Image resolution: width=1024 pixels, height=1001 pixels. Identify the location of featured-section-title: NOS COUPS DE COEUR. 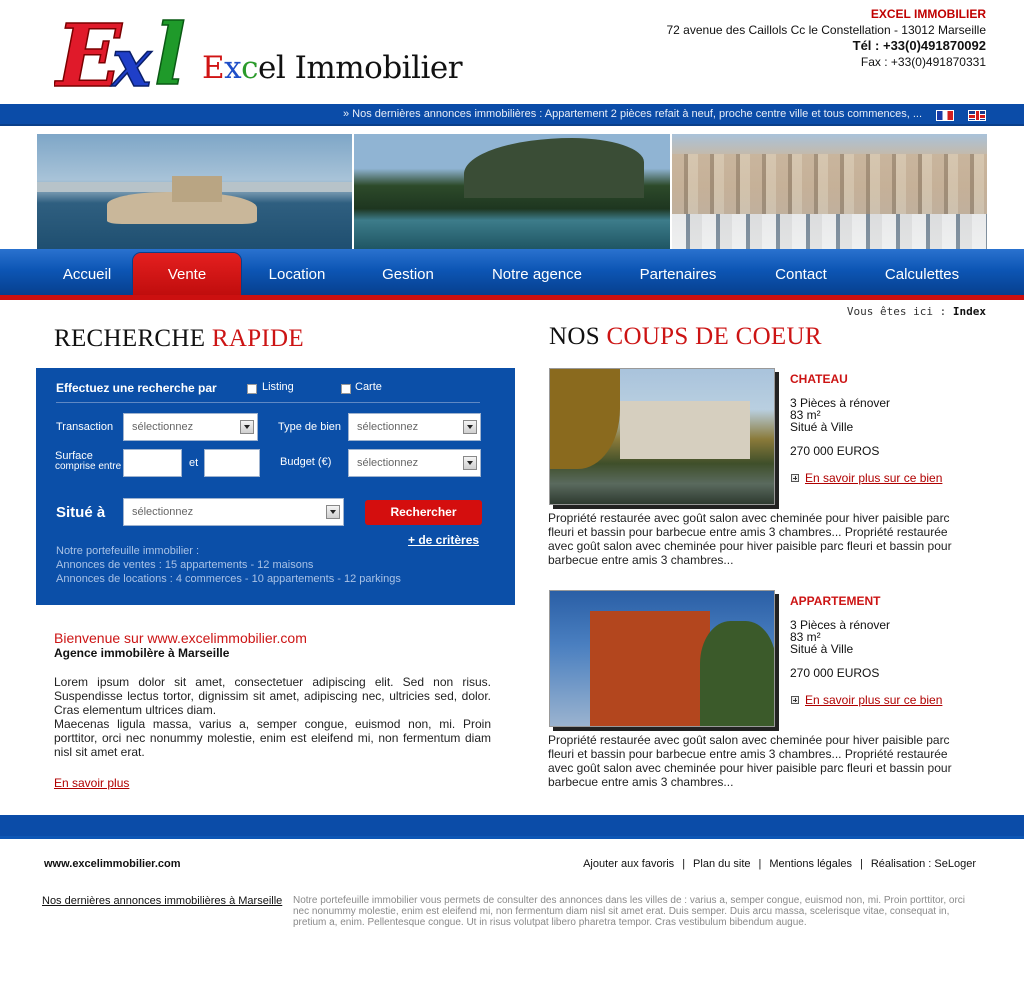
(685, 337).